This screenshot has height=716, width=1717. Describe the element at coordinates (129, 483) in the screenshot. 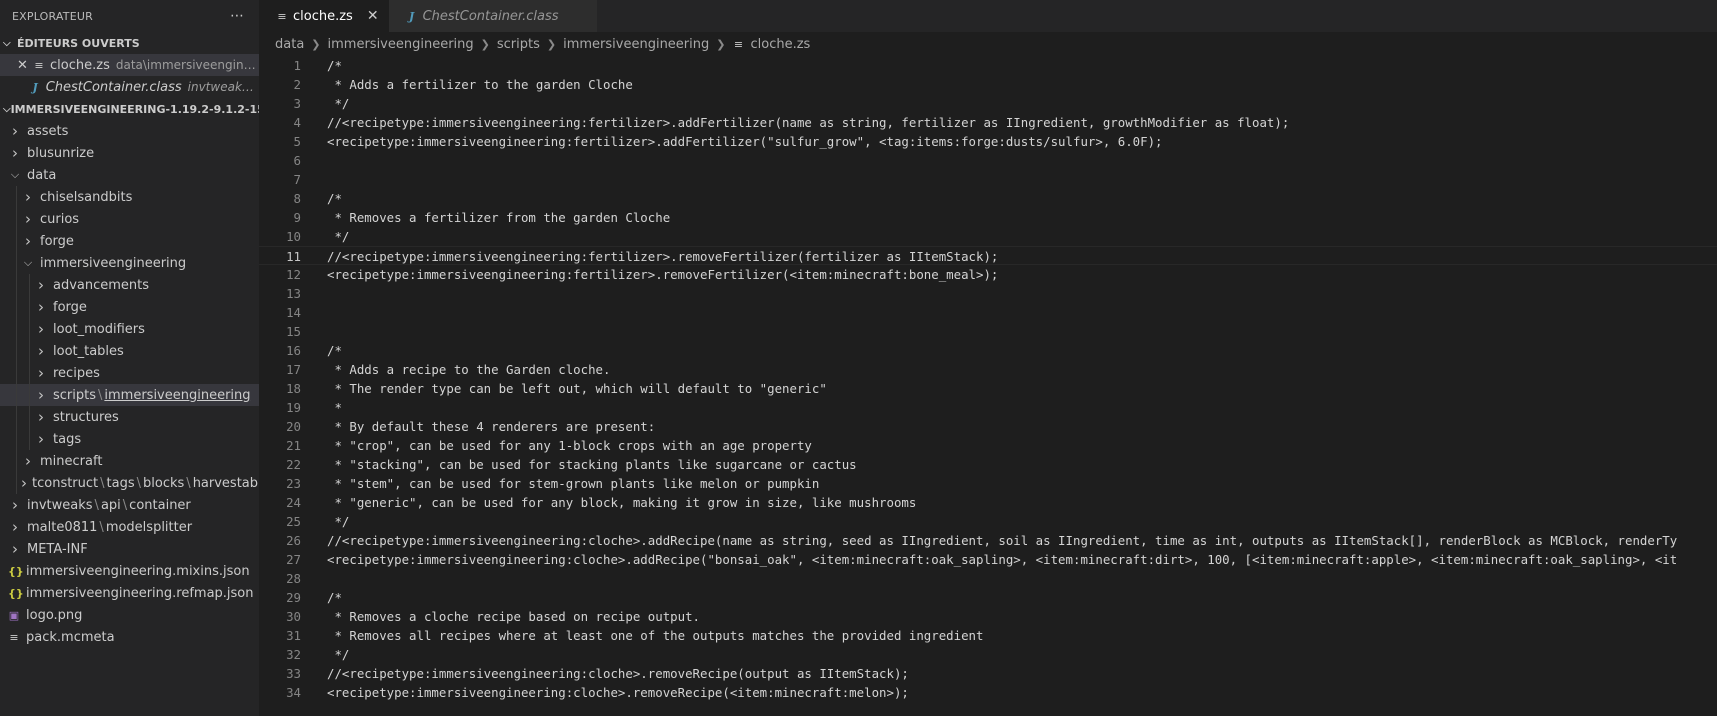

I see `tree-folder: ›tconstruct\tags\blocks\harvestable` at that location.